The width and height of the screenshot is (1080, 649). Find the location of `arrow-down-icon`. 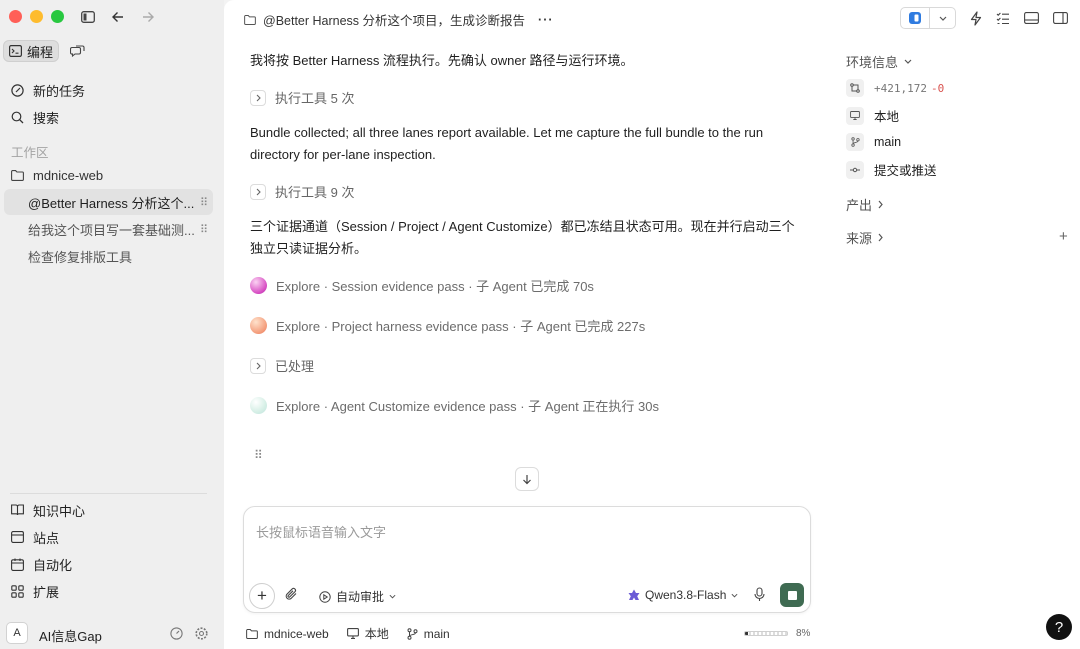

arrow-down-icon is located at coordinates (527, 479).